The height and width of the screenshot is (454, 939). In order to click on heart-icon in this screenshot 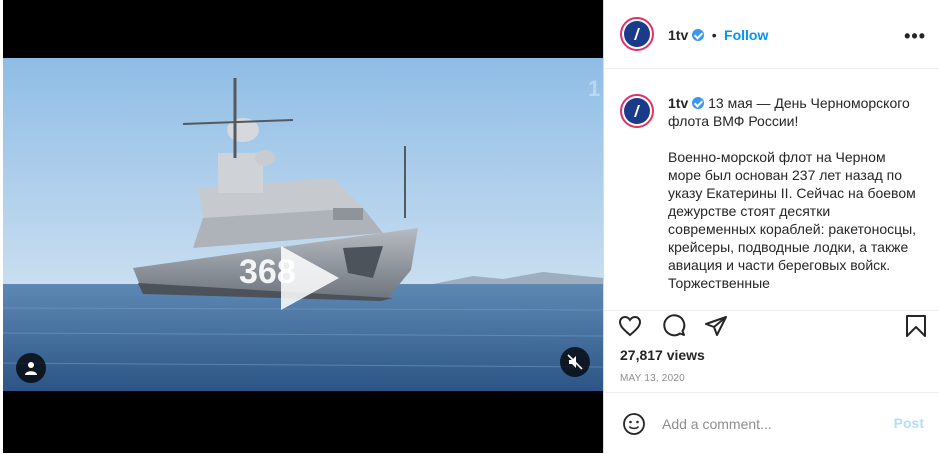, I will do `click(630, 326)`.